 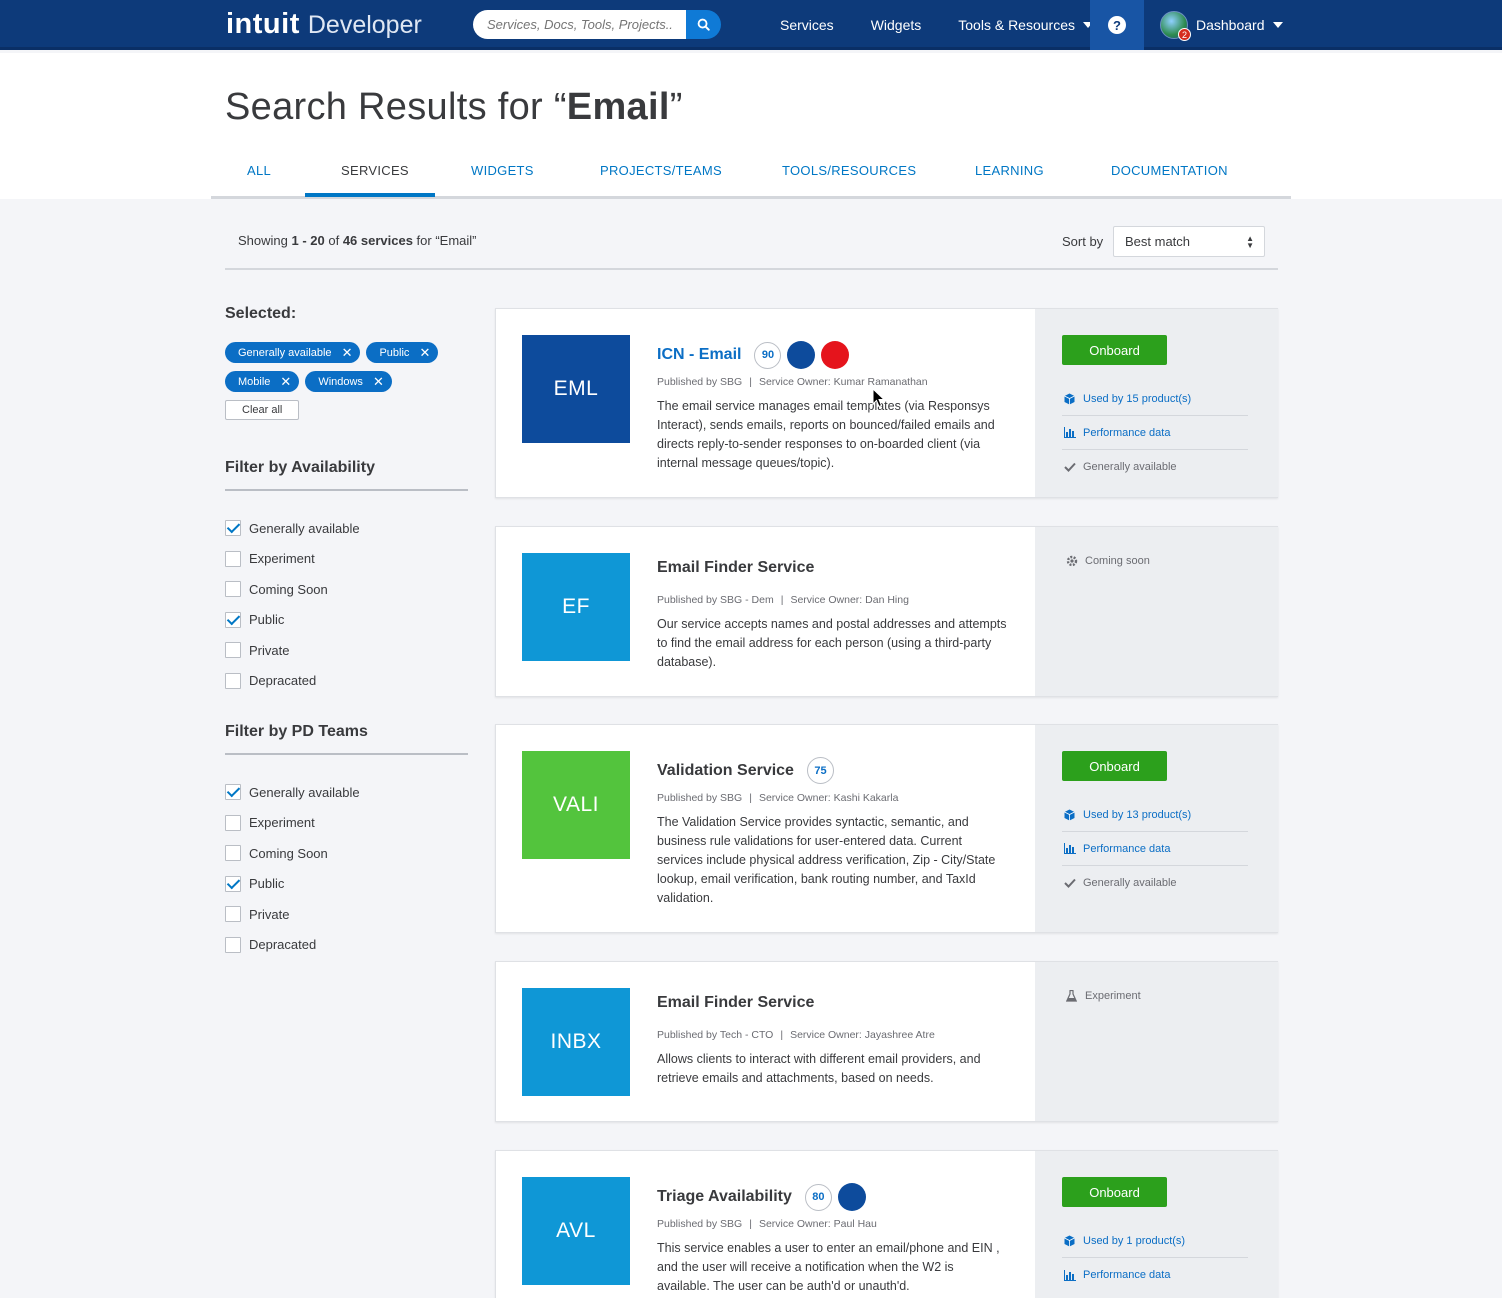 I want to click on service-tile: EML, so click(x=576, y=389).